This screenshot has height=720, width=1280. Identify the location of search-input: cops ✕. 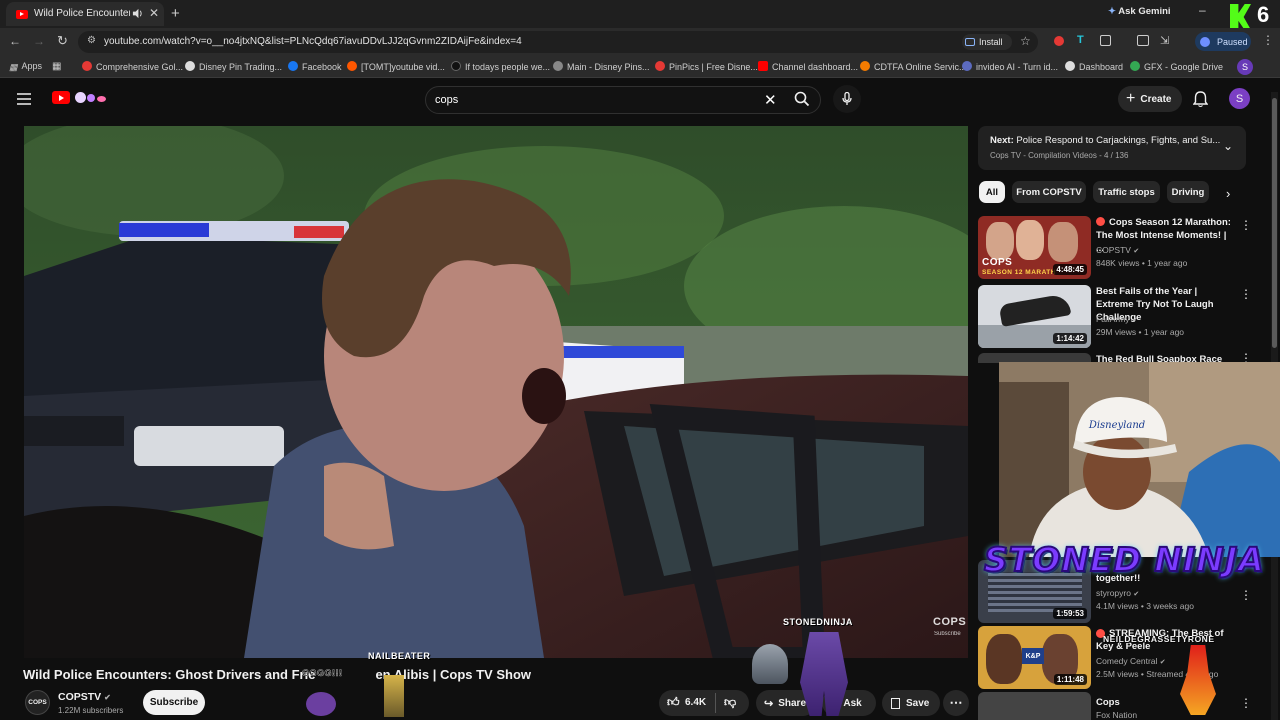
(623, 100).